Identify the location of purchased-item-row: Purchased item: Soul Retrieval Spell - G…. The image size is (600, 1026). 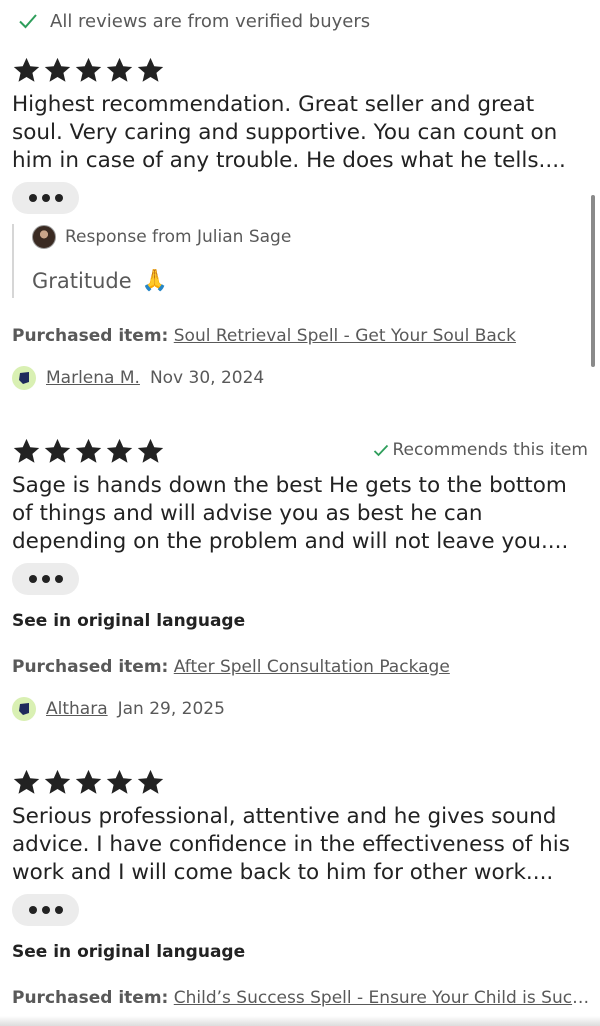
(301, 336).